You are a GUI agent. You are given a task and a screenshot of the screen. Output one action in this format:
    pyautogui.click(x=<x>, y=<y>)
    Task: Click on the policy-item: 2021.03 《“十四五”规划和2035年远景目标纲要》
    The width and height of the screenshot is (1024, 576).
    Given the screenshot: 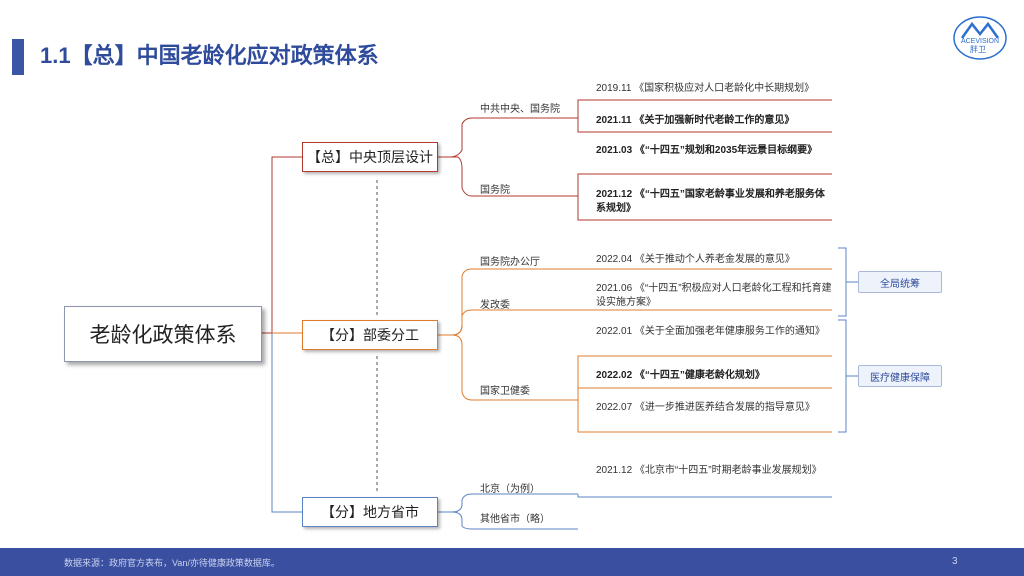 What is the action you would take?
    pyautogui.click(x=707, y=150)
    